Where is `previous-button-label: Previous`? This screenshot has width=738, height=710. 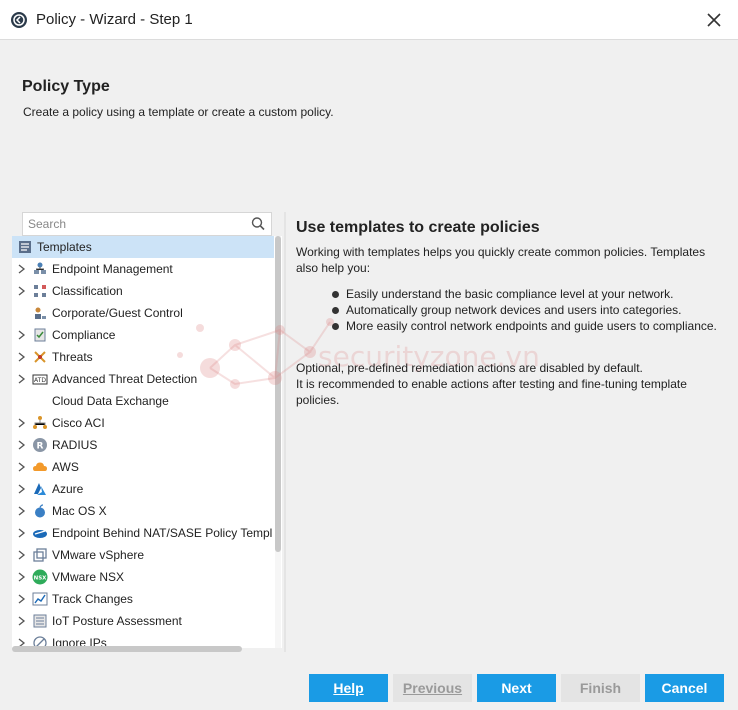
previous-button-label: Previous is located at coordinates (432, 688).